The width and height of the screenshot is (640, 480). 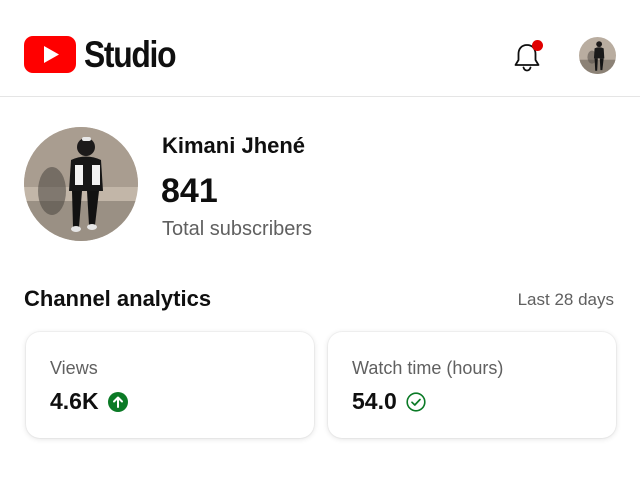 What do you see at coordinates (189, 191) in the screenshot?
I see `subscriber-count: 841` at bounding box center [189, 191].